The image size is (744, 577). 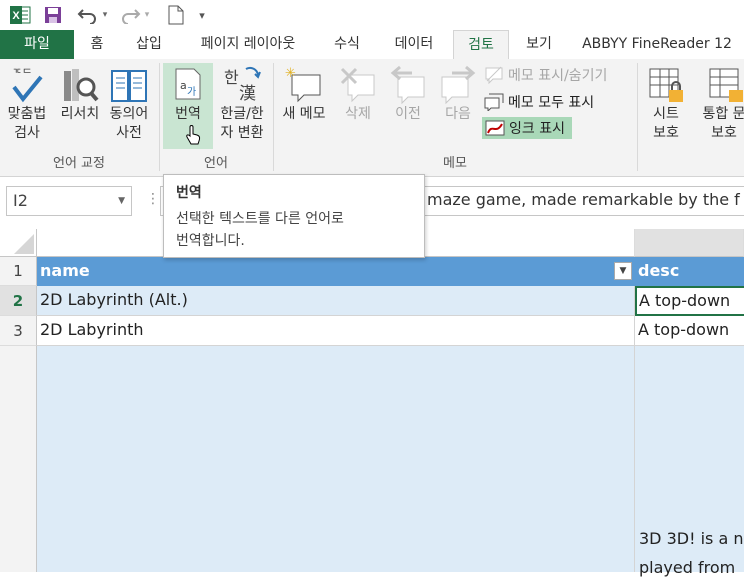 I want to click on group-label-comments: 메모, so click(x=455, y=163).